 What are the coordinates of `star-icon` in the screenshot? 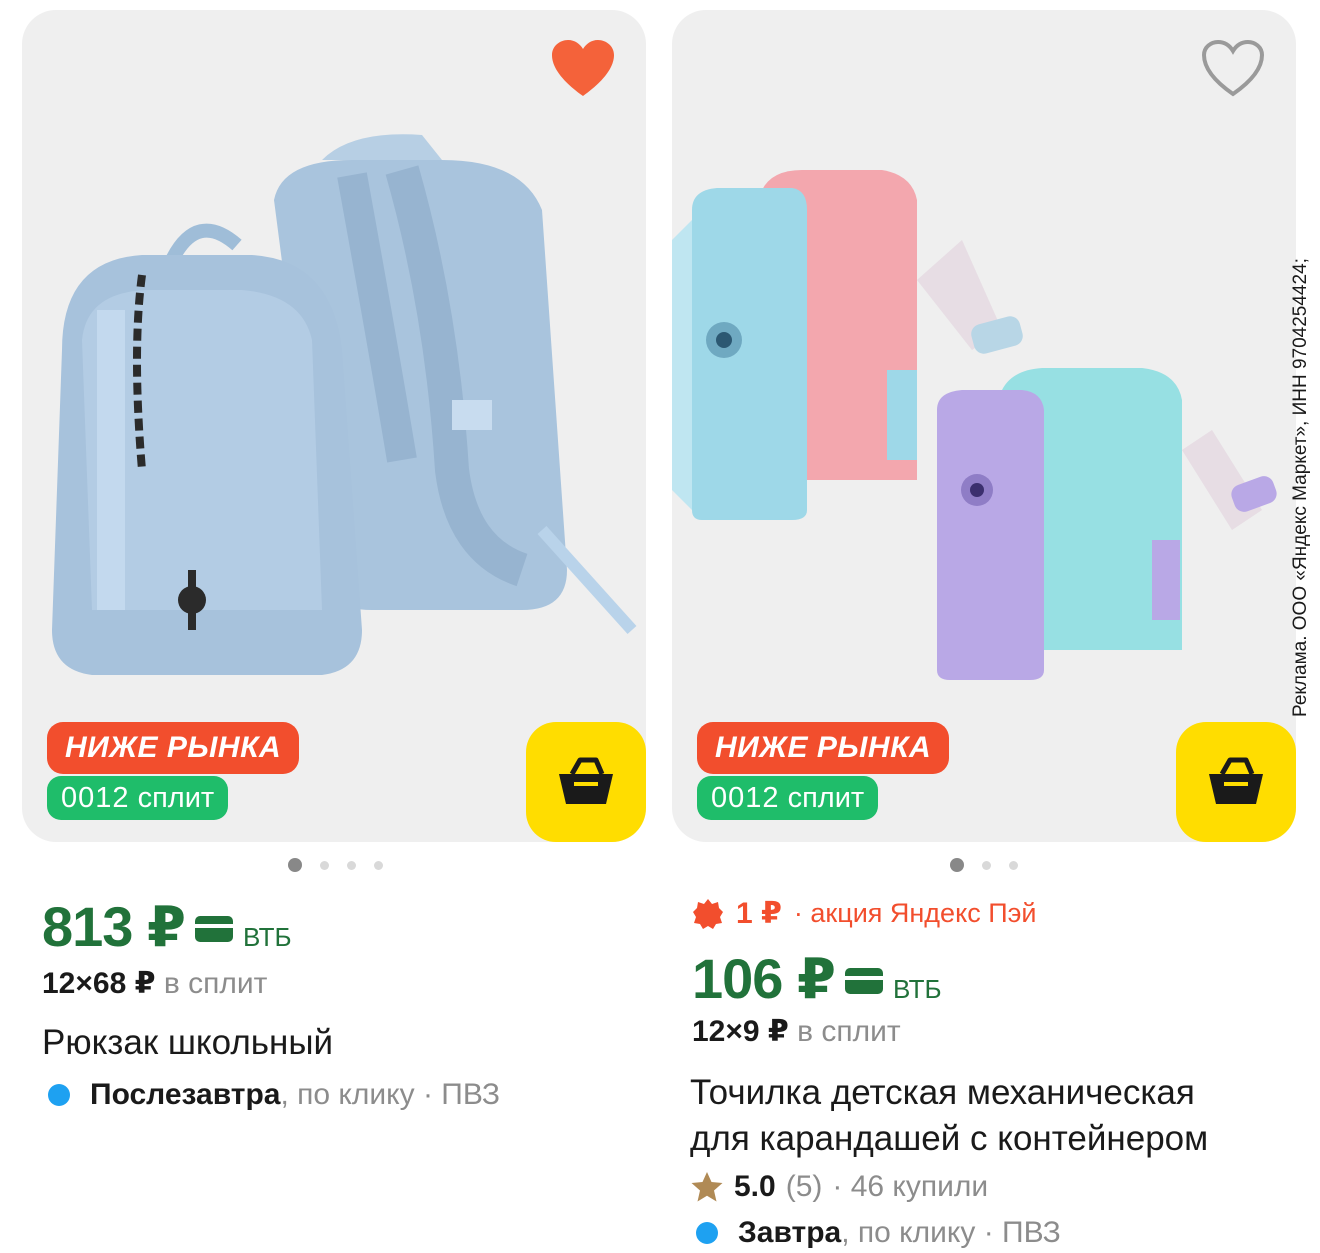 It's located at (707, 1187).